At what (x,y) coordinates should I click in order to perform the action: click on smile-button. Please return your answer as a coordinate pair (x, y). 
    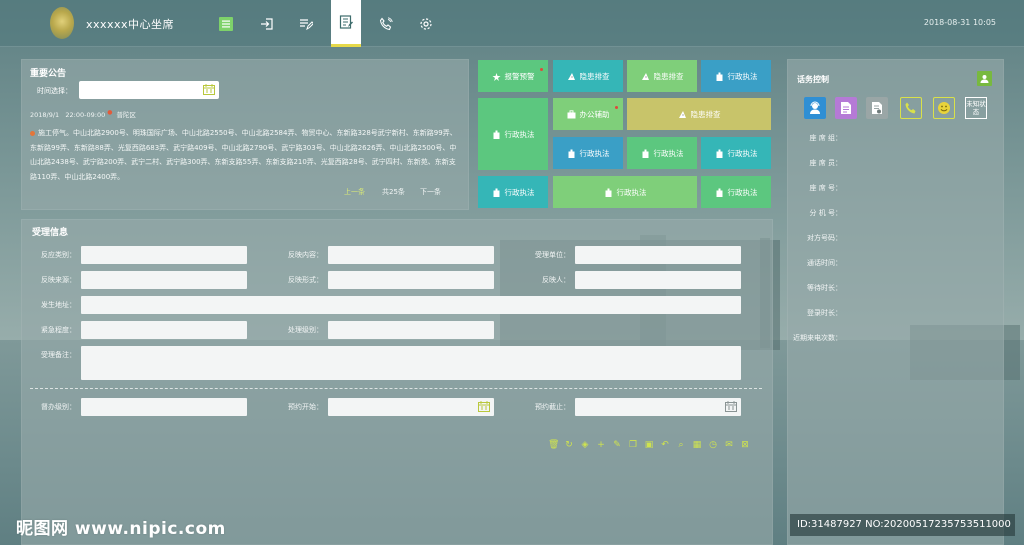
    Looking at the image, I should click on (944, 108).